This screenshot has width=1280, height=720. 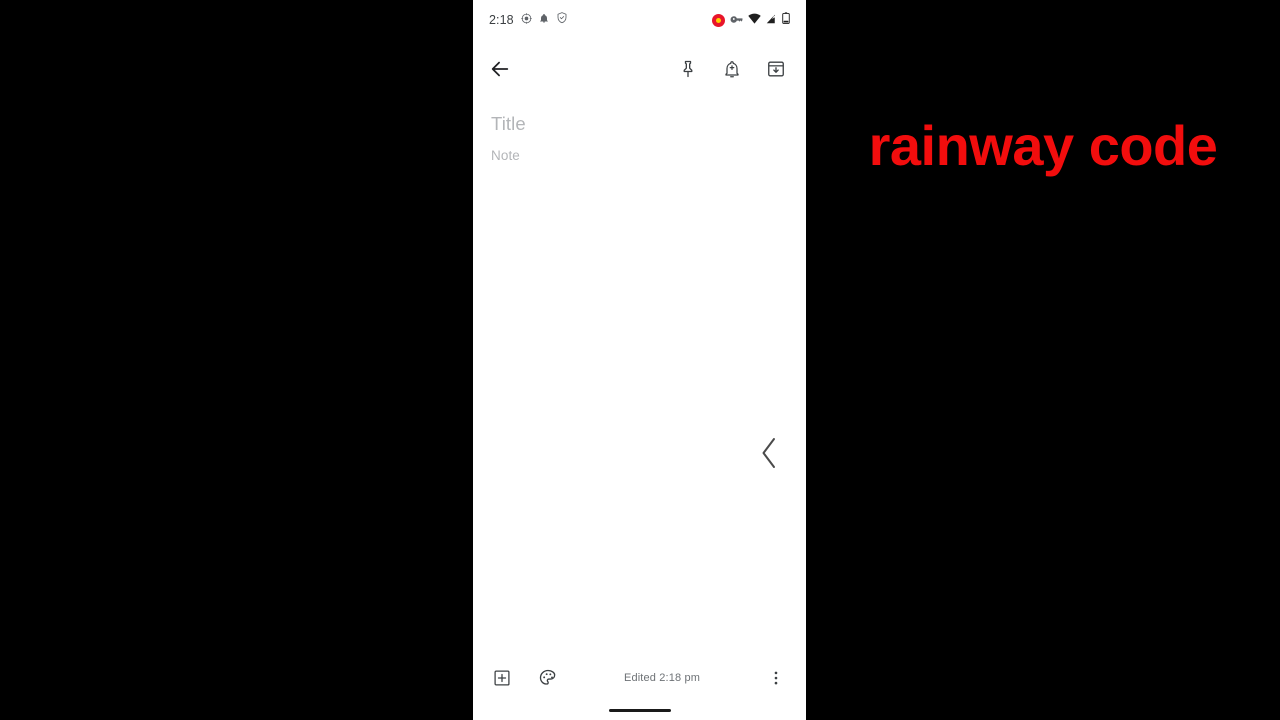 What do you see at coordinates (688, 69) in the screenshot?
I see `pin-icon` at bounding box center [688, 69].